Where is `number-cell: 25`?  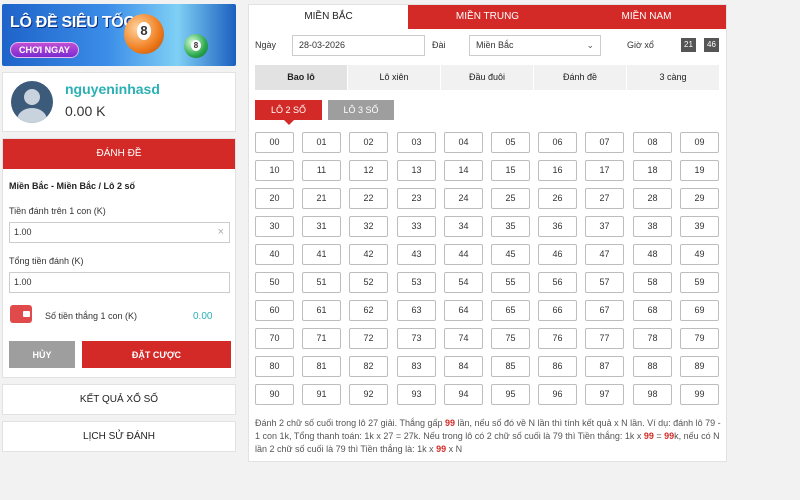 number-cell: 25 is located at coordinates (510, 198).